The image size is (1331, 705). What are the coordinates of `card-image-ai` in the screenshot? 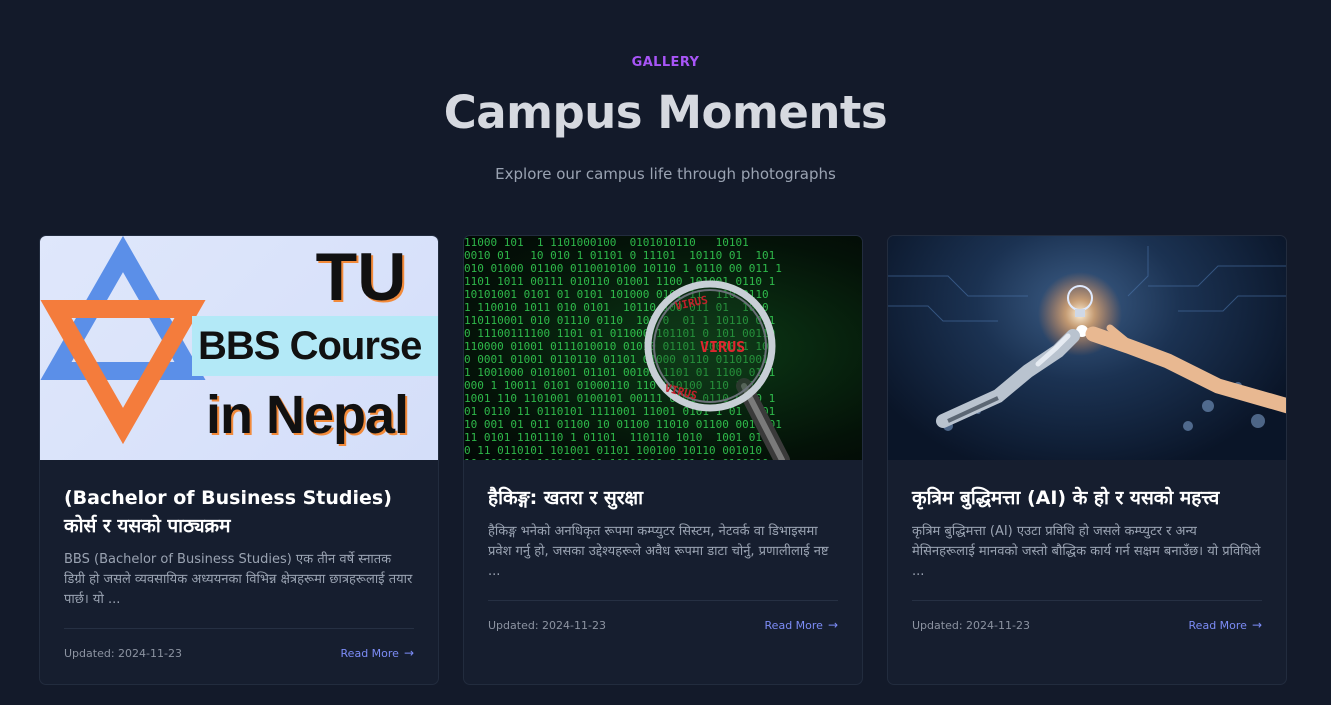 It's located at (1087, 348).